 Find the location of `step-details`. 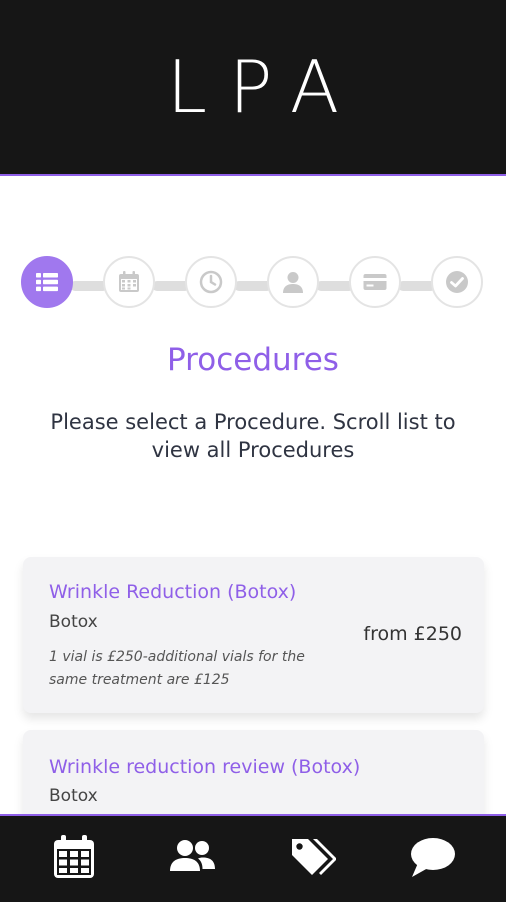

step-details is located at coordinates (293, 282).